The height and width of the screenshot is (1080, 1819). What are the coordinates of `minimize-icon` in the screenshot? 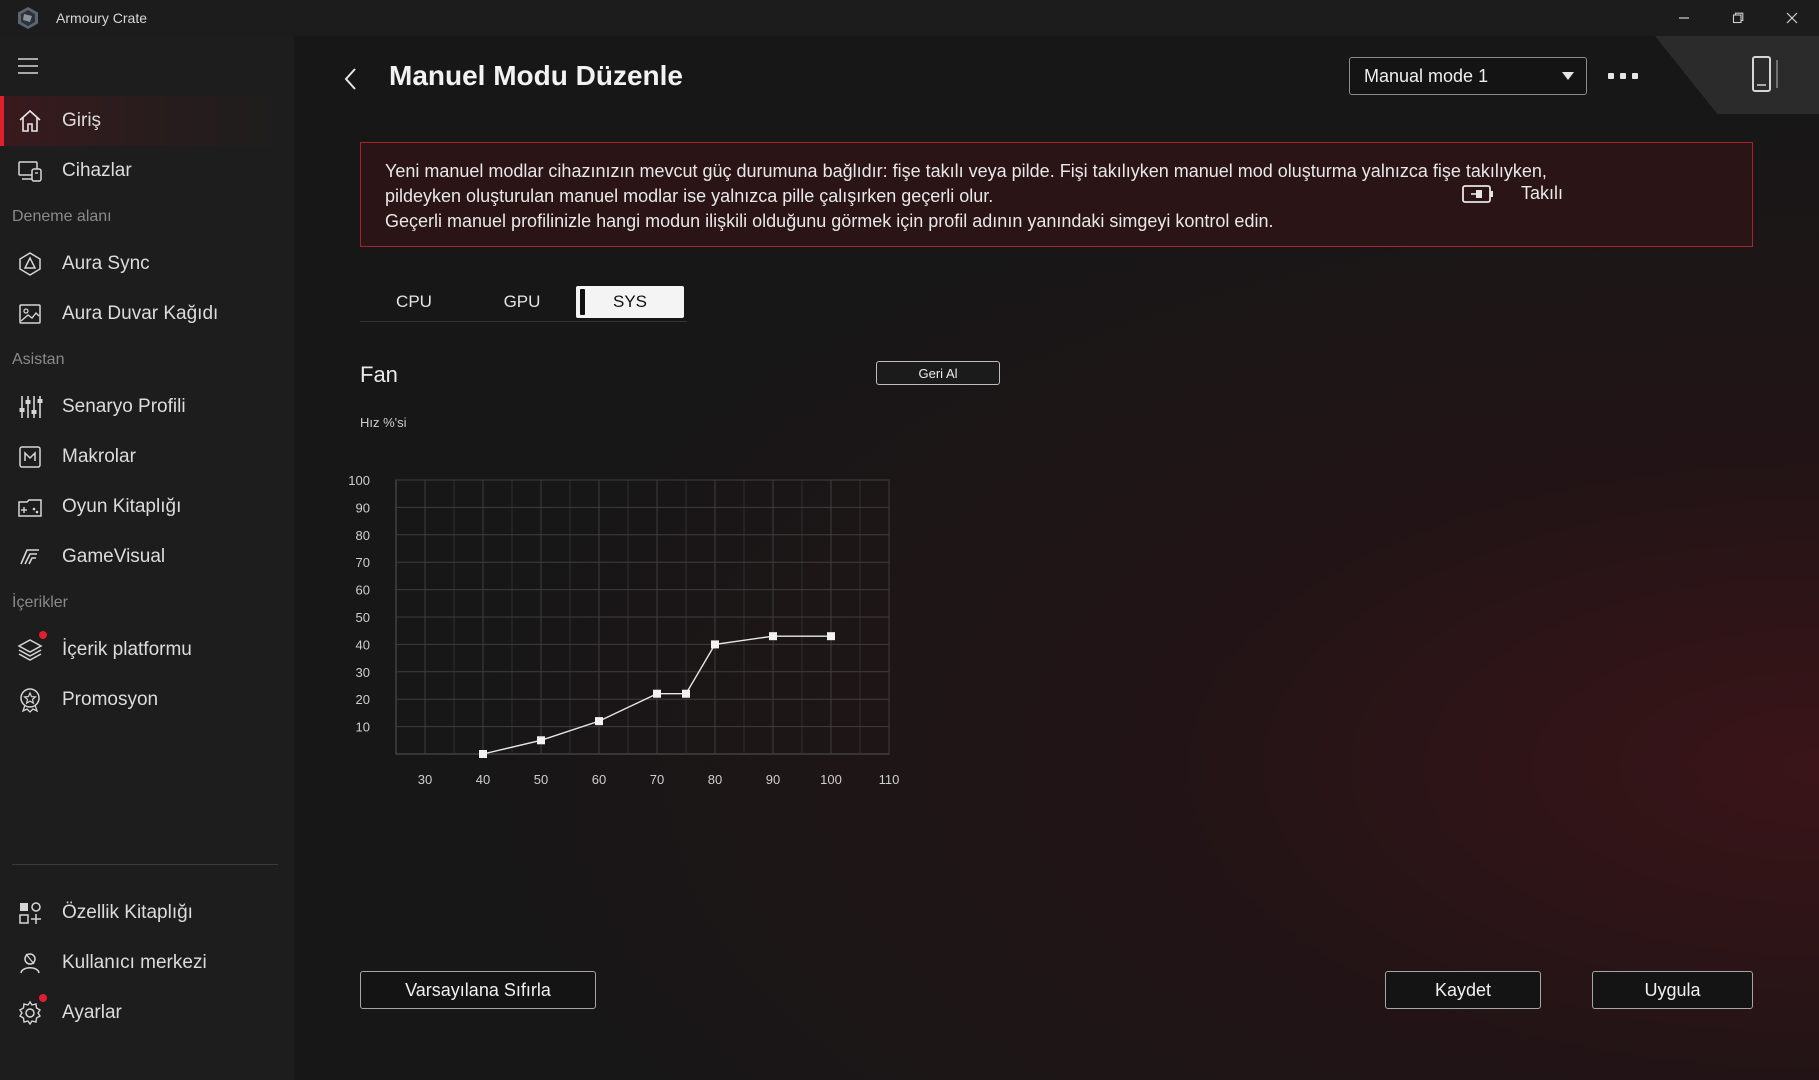 It's located at (1684, 18).